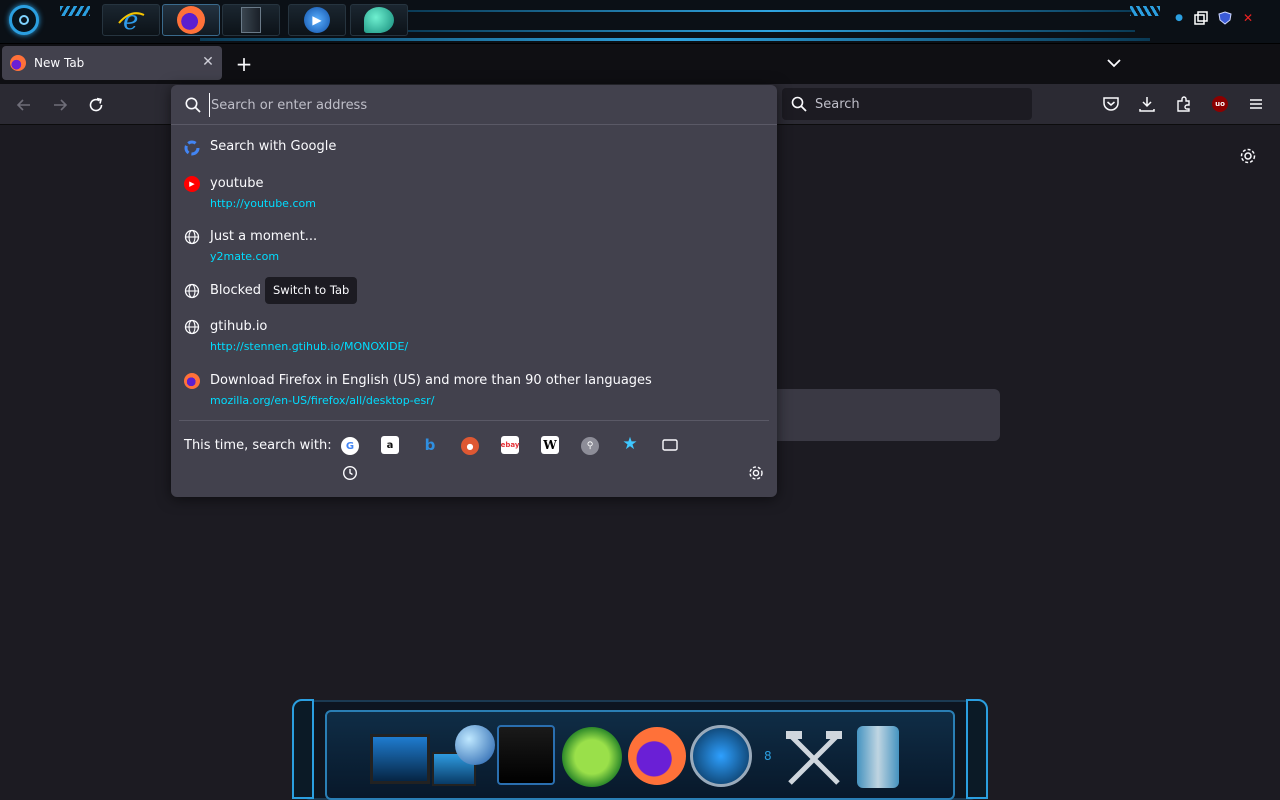 This screenshot has height=800, width=1280. Describe the element at coordinates (721, 756) in the screenshot. I see `safari-compass-icon` at that location.